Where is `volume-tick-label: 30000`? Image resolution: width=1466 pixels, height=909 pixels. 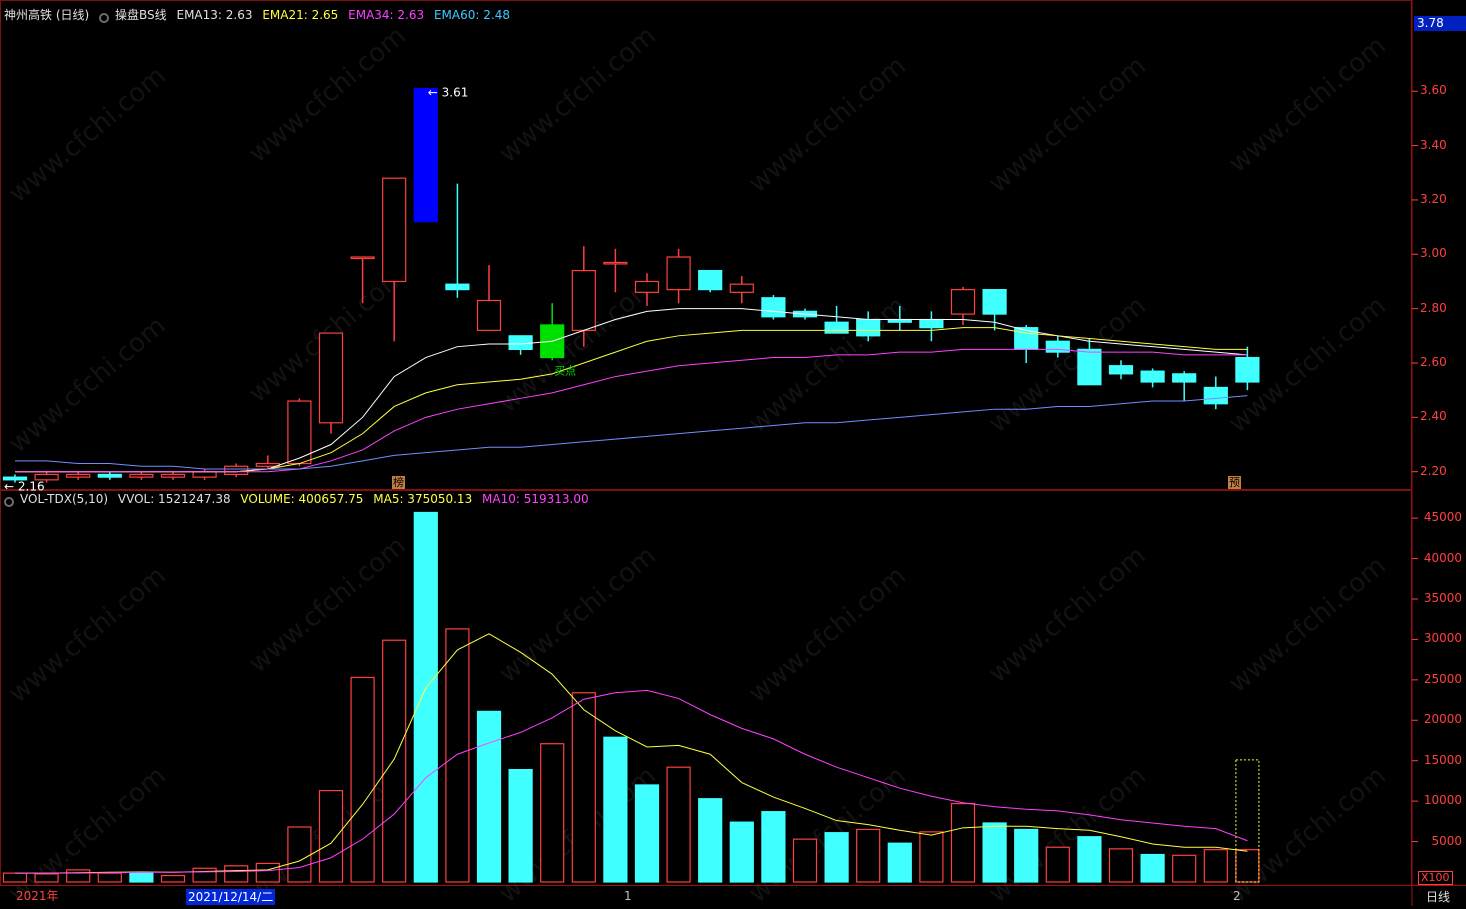
volume-tick-label: 30000 is located at coordinates (1442, 638).